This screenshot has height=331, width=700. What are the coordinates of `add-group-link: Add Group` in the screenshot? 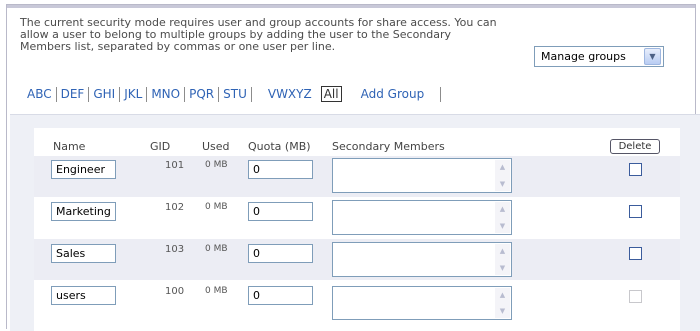 It's located at (394, 94).